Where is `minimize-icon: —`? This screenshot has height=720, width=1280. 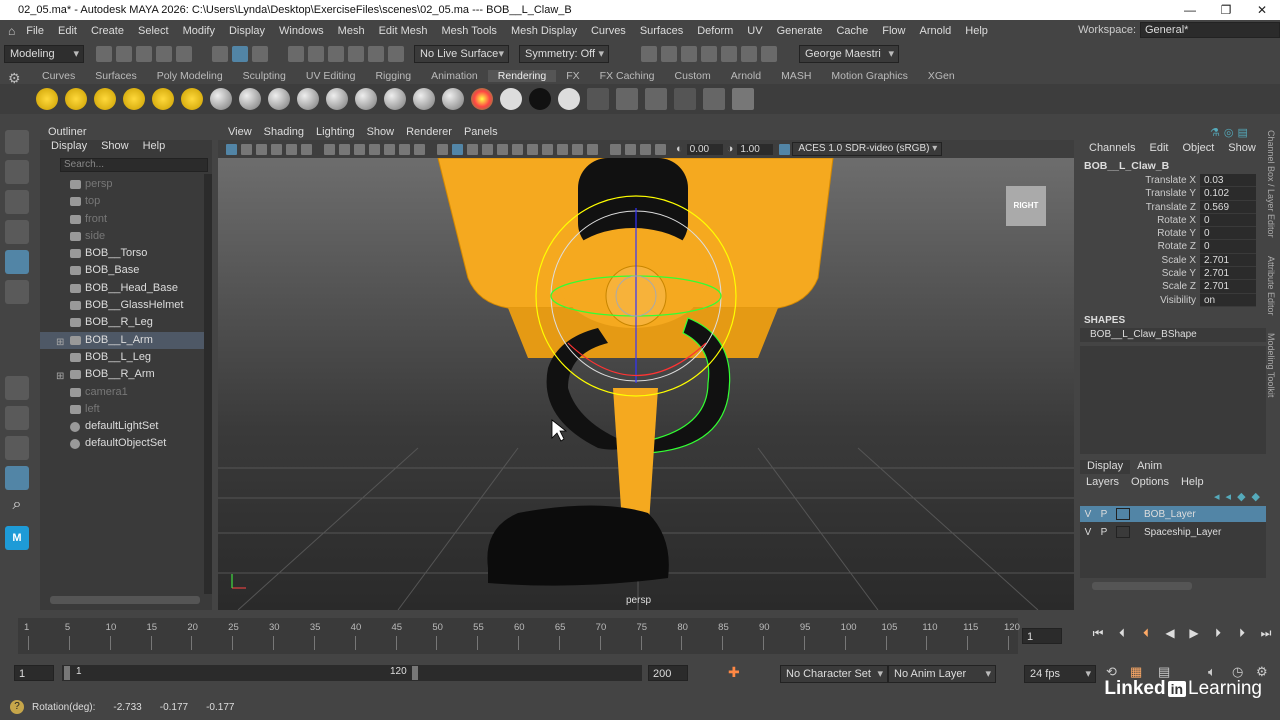
minimize-icon: — is located at coordinates (1190, 10).